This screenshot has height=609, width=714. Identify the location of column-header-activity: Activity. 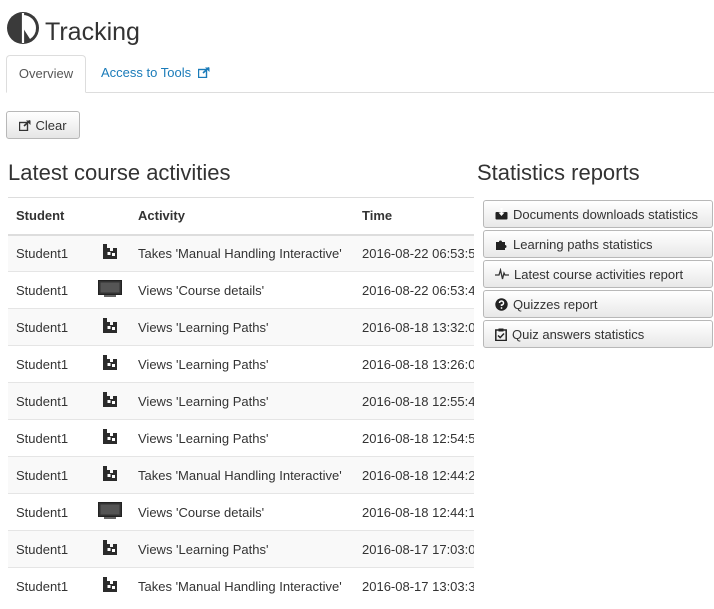
(242, 216).